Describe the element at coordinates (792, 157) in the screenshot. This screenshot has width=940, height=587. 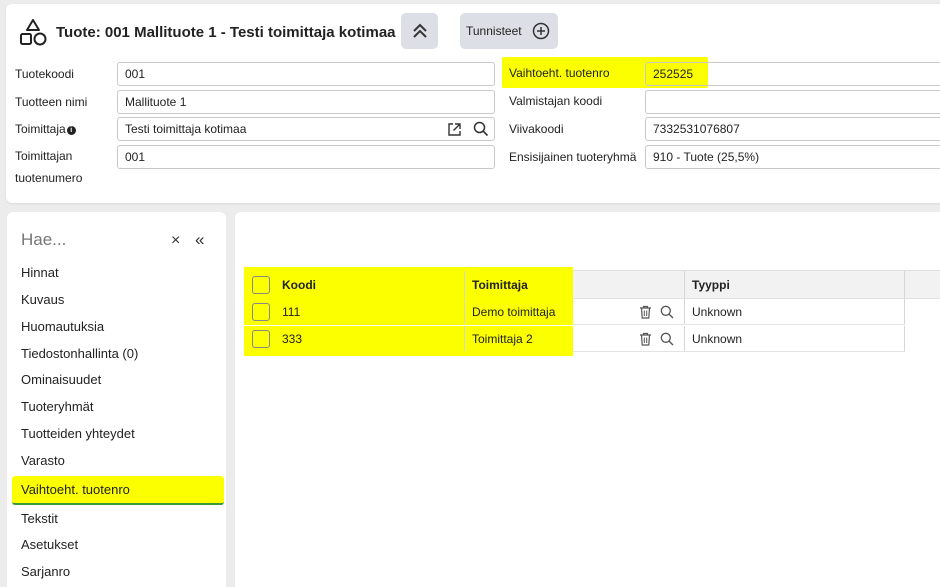
I see `ensisijainen-tuoteryhma-field: 910 - Tuote (25,5%)` at that location.